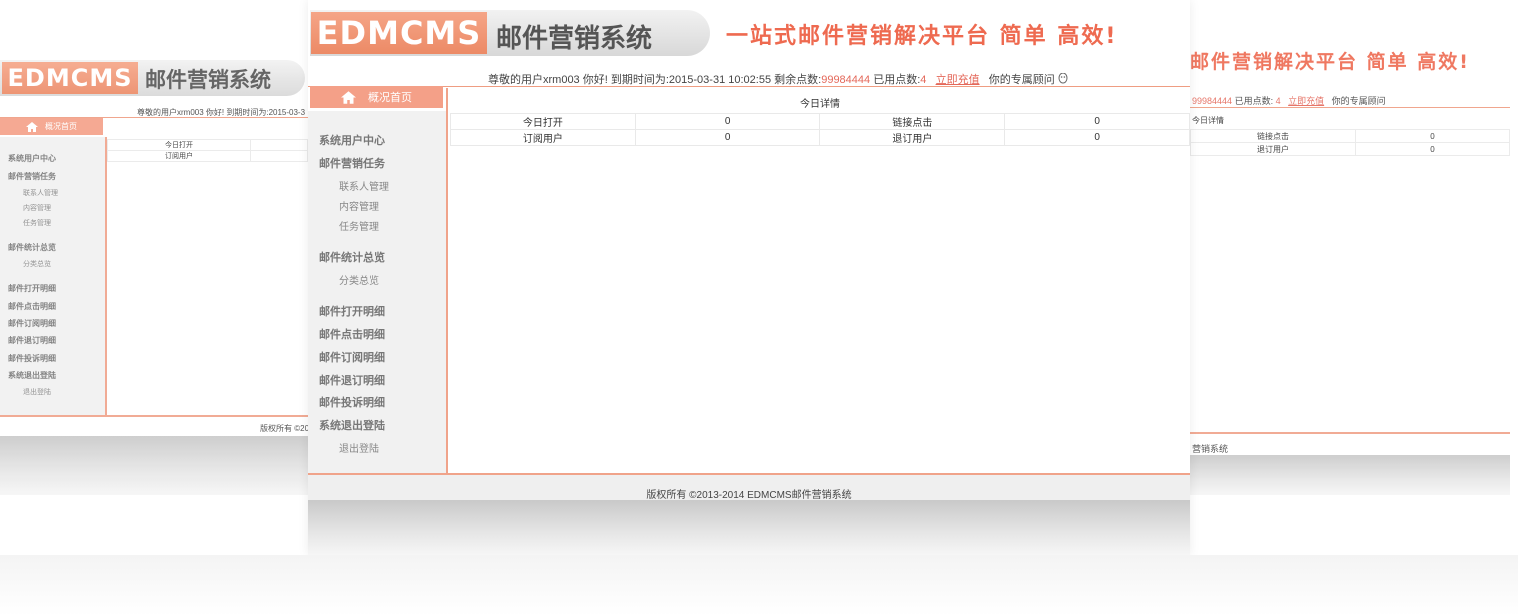 Image resolution: width=1518 pixels, height=616 pixels. Describe the element at coordinates (37, 392) in the screenshot. I see `nav-item: 退出登陆` at that location.